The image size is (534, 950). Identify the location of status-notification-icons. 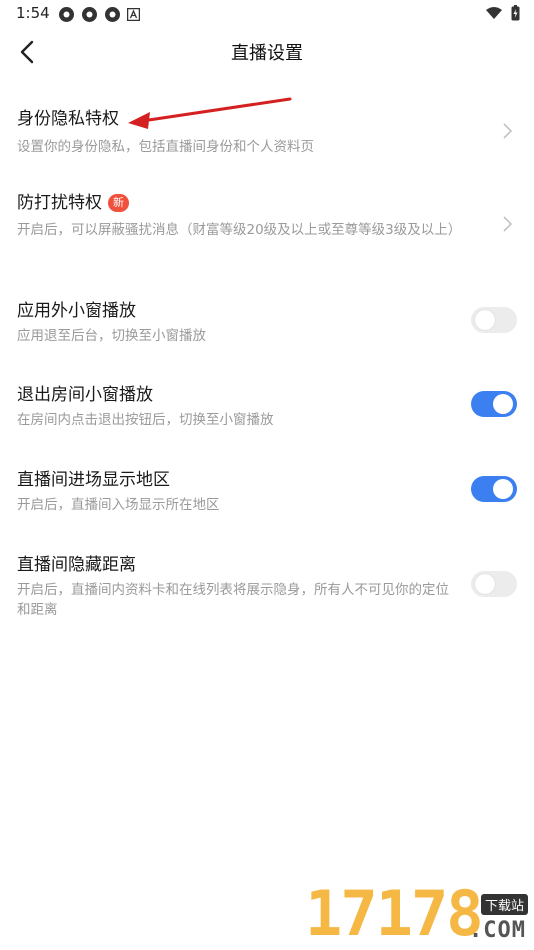
(99, 14).